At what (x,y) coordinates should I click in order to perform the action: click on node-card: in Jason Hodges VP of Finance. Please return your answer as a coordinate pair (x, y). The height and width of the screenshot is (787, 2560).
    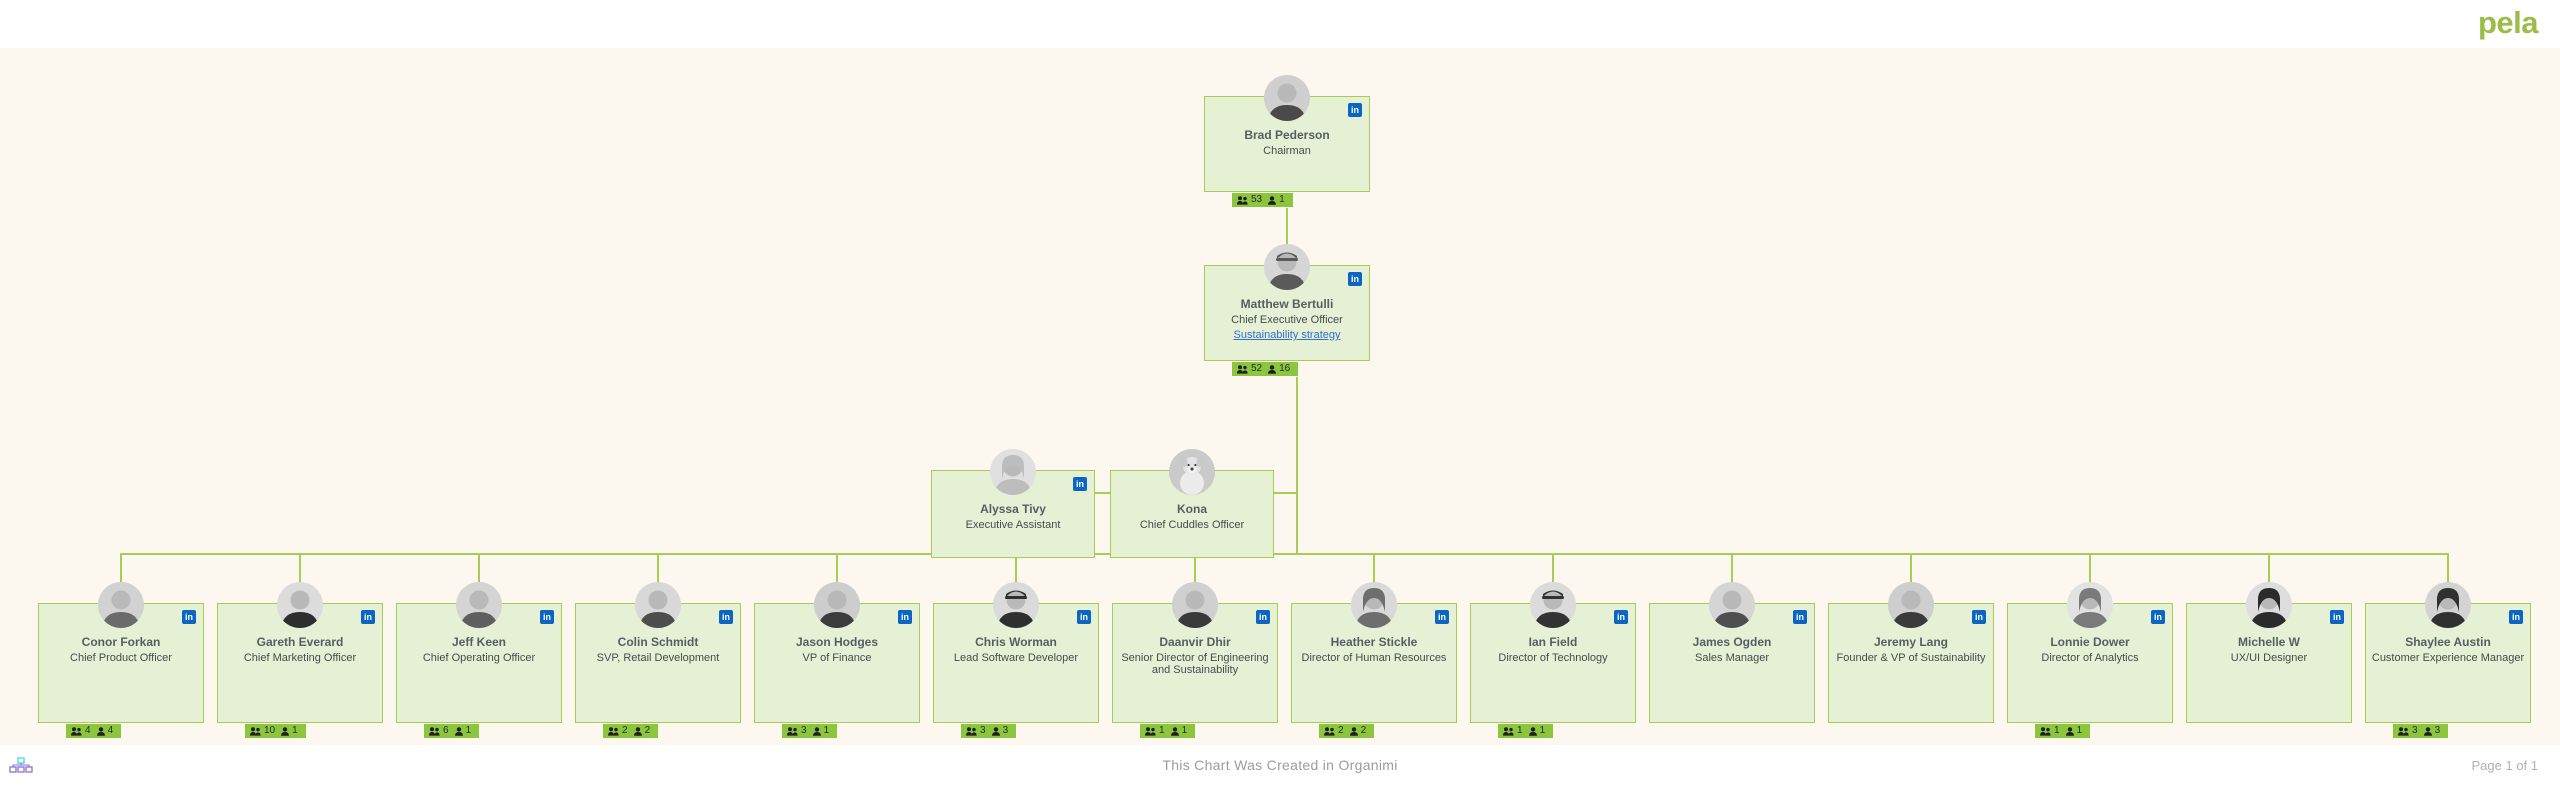
    Looking at the image, I should click on (837, 652).